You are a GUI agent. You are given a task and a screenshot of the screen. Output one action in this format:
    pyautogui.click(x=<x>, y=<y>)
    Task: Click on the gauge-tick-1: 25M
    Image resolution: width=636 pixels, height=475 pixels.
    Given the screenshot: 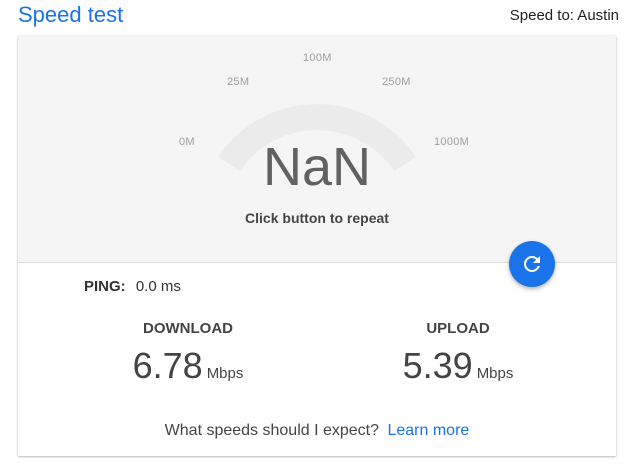 What is the action you would take?
    pyautogui.click(x=238, y=82)
    